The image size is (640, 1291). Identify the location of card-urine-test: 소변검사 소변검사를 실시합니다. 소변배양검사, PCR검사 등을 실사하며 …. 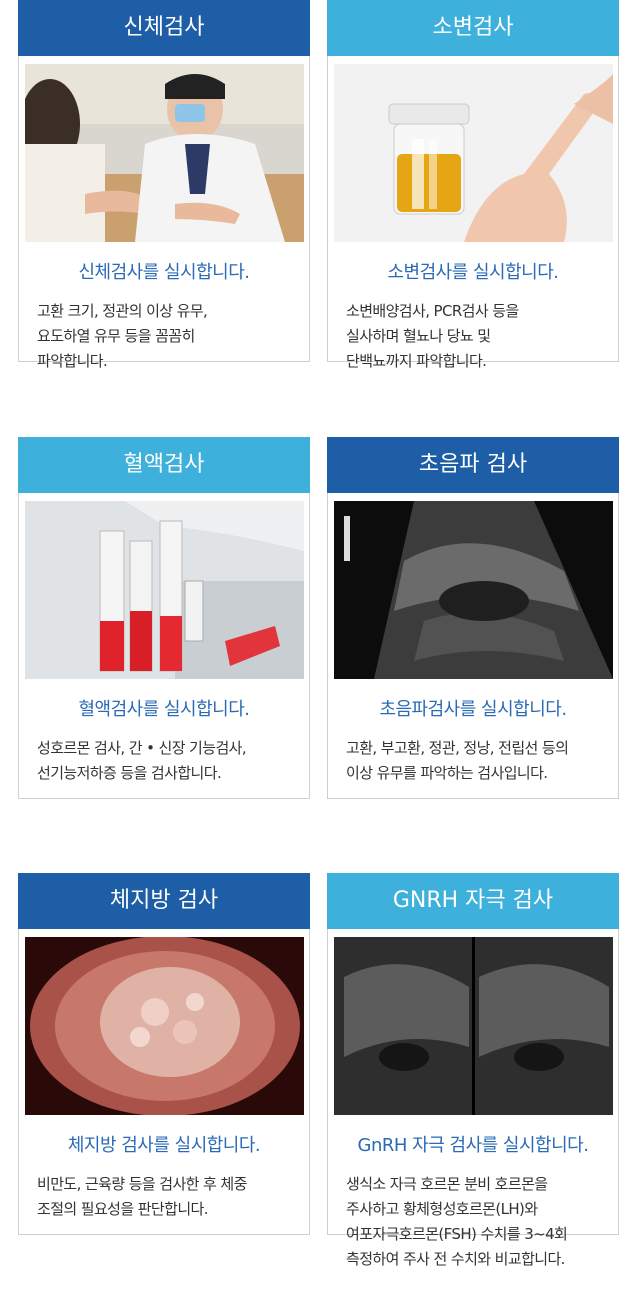
(473, 185).